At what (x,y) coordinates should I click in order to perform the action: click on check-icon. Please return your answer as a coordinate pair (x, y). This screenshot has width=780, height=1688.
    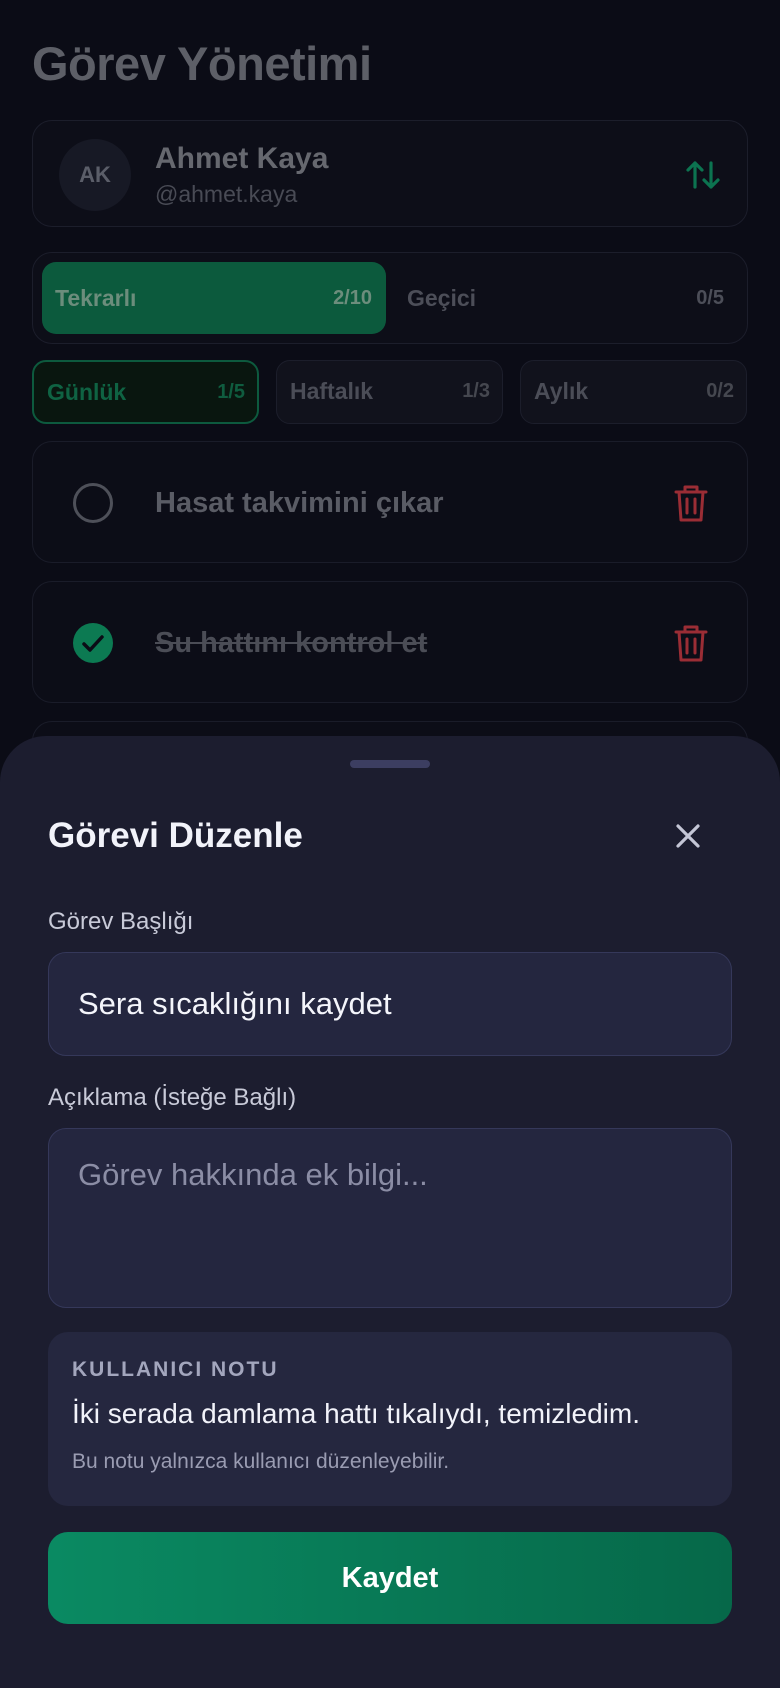
    Looking at the image, I should click on (93, 643).